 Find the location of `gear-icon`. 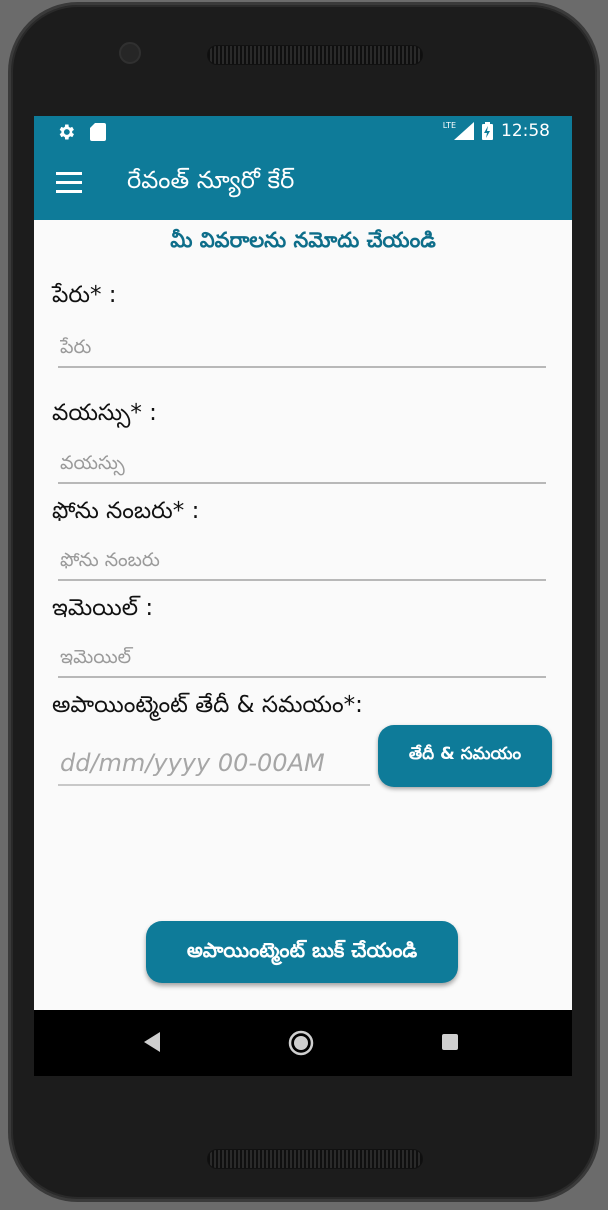

gear-icon is located at coordinates (66, 132).